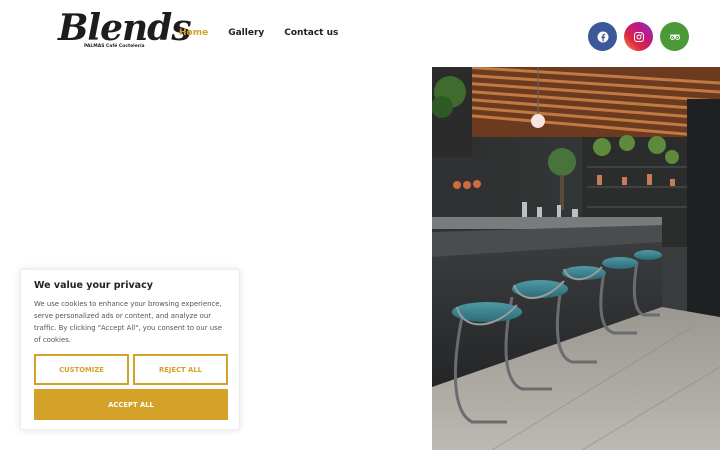 This screenshot has height=450, width=720. I want to click on main-nav: Home Gallery Contact us, so click(258, 33).